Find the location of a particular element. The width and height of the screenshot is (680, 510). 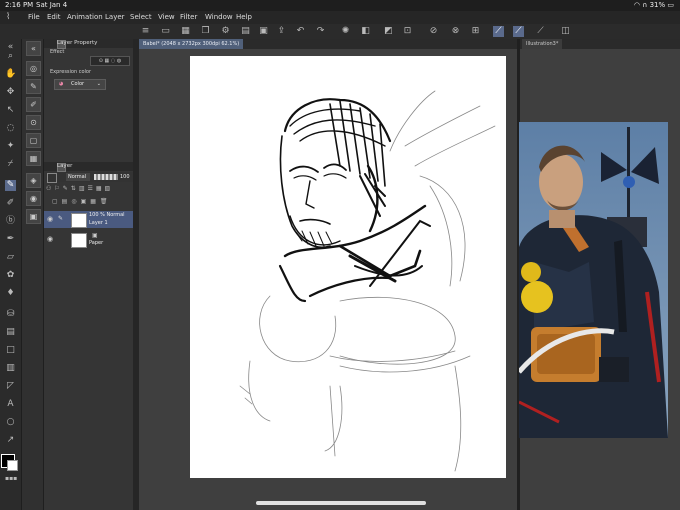

magic-wand-icon: ✦ is located at coordinates (10, 146).